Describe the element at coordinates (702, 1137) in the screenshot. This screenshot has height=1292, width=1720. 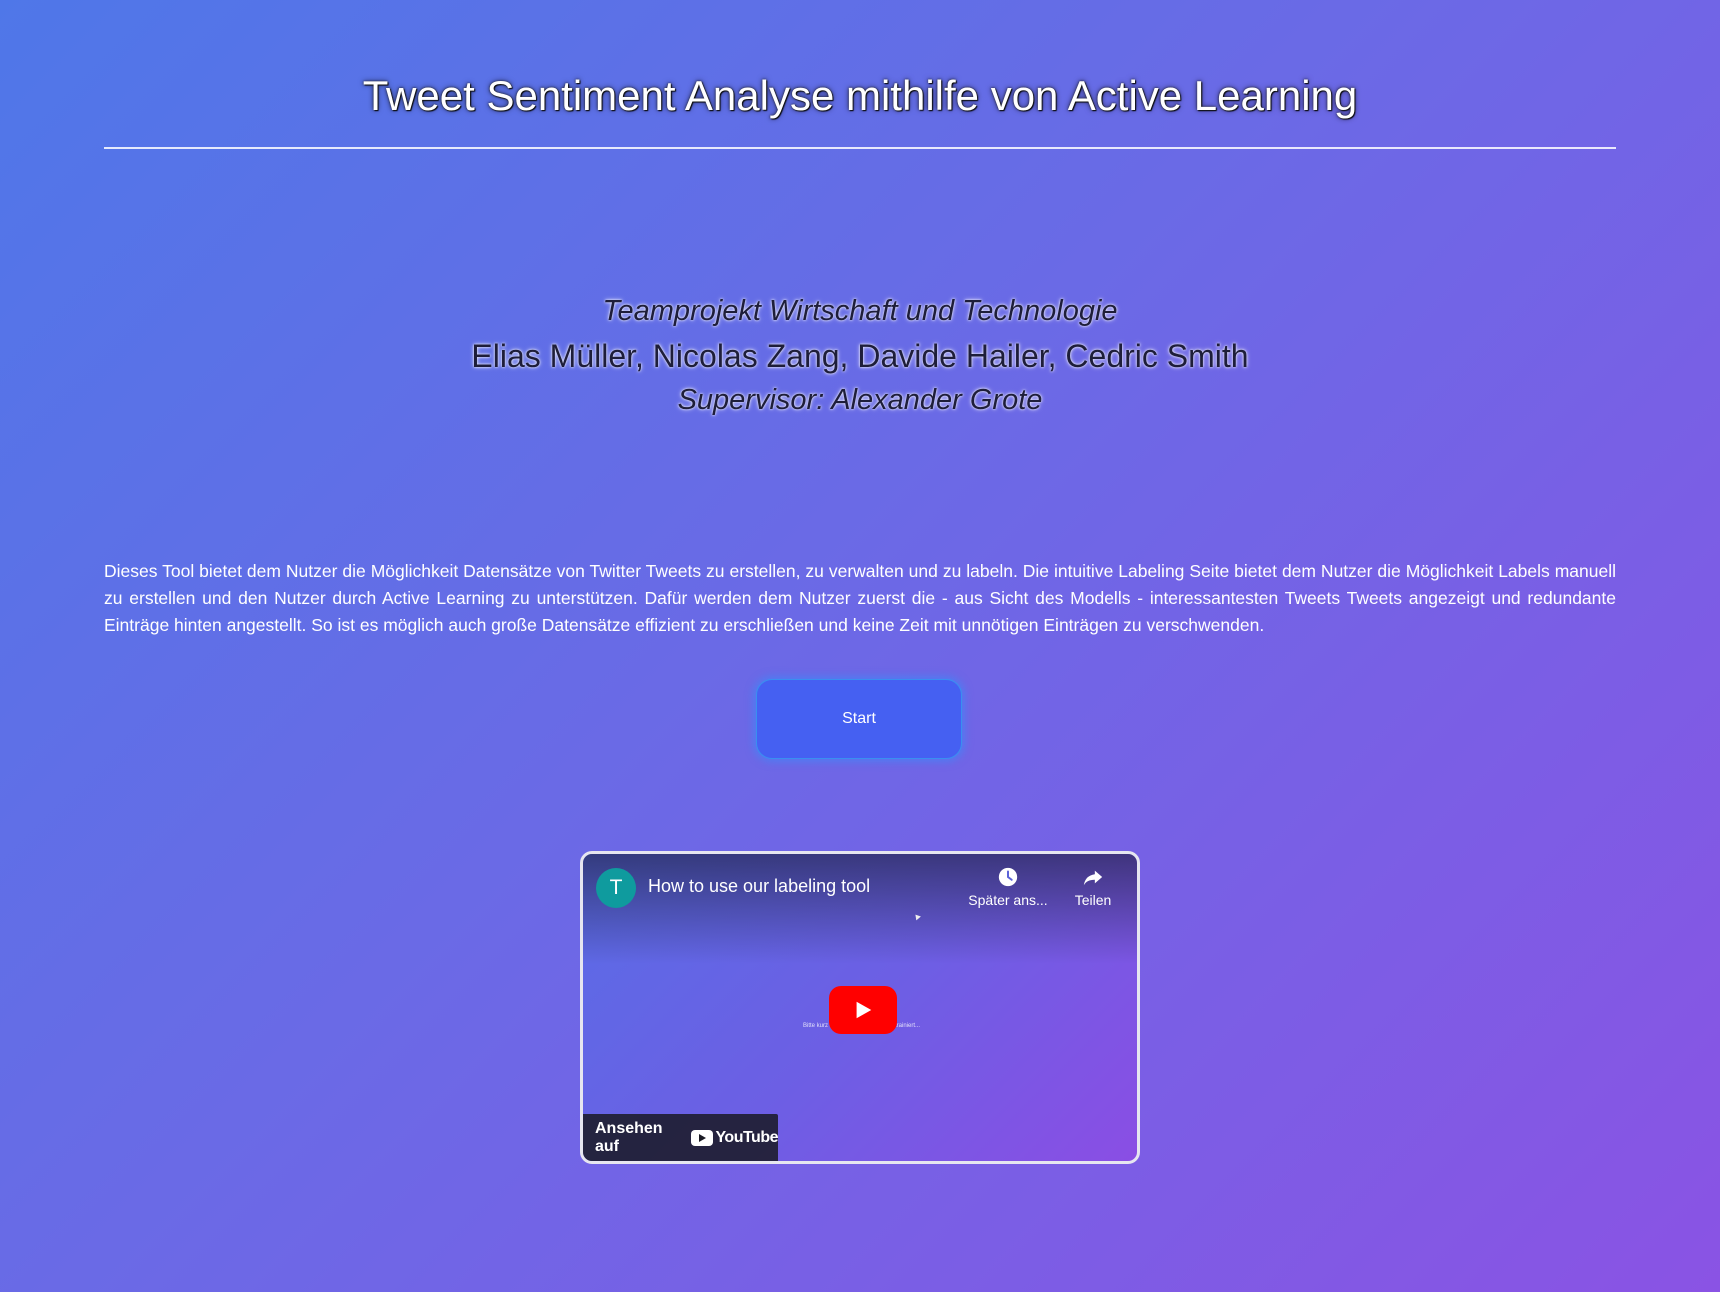
I see `youtube-play-logo-icon` at that location.